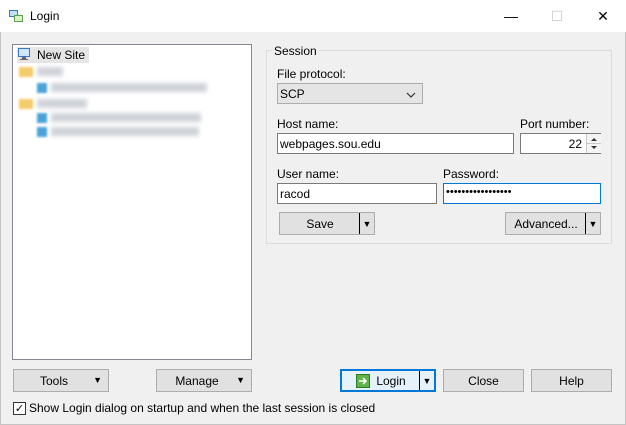 This screenshot has height=425, width=626. I want to click on login-icon, so click(363, 380).